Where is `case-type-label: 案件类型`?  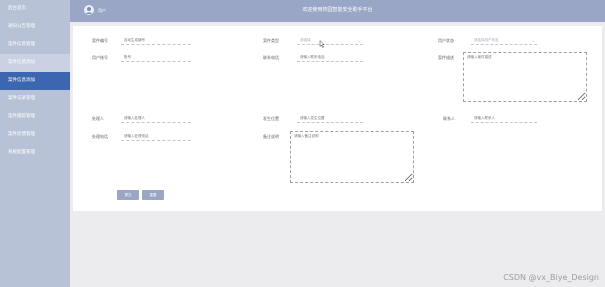 case-type-label: 案件类型 is located at coordinates (271, 40).